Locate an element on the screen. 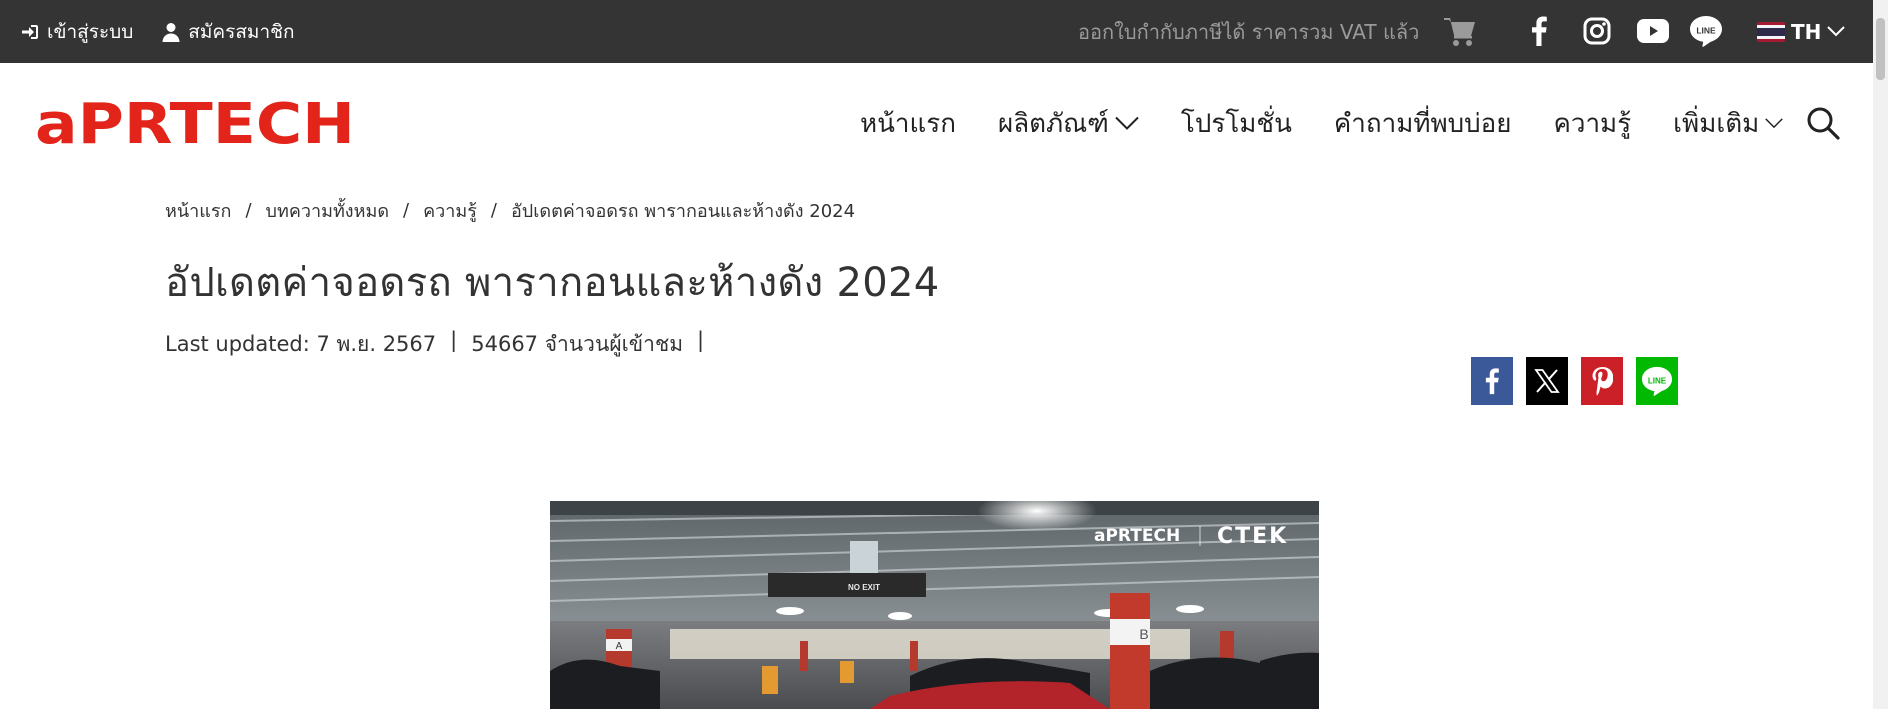 This screenshot has height=709, width=1888. cart-icon is located at coordinates (1460, 31).